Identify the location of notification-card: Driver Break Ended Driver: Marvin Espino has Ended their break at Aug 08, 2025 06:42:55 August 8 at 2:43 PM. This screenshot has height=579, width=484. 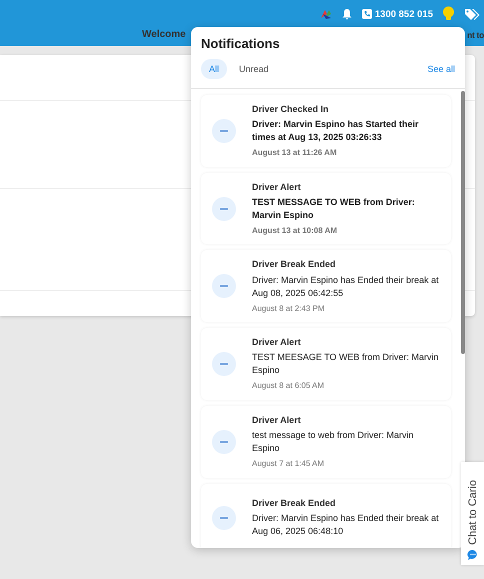
(326, 286).